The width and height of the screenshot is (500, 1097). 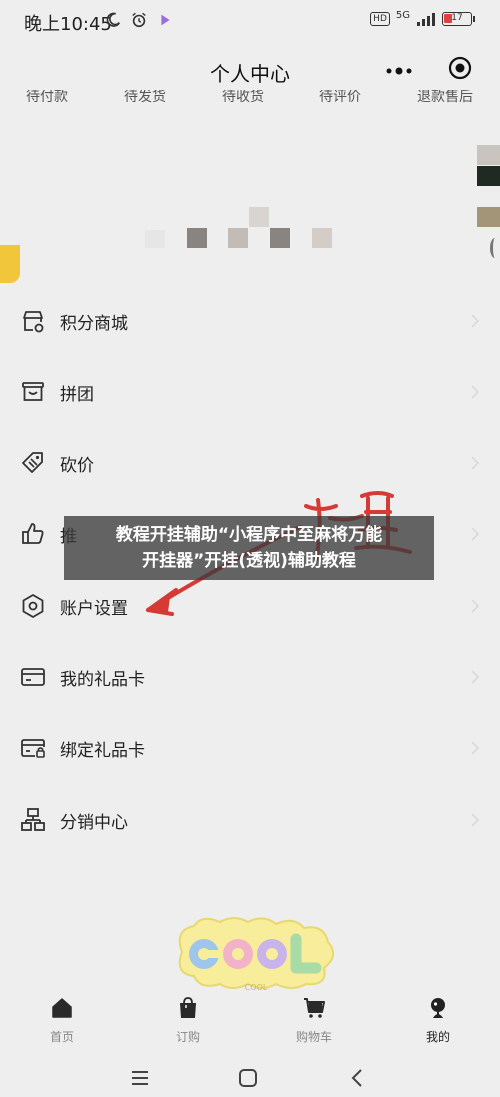 What do you see at coordinates (94, 609) in the screenshot?
I see `menu-label: 账户设置` at bounding box center [94, 609].